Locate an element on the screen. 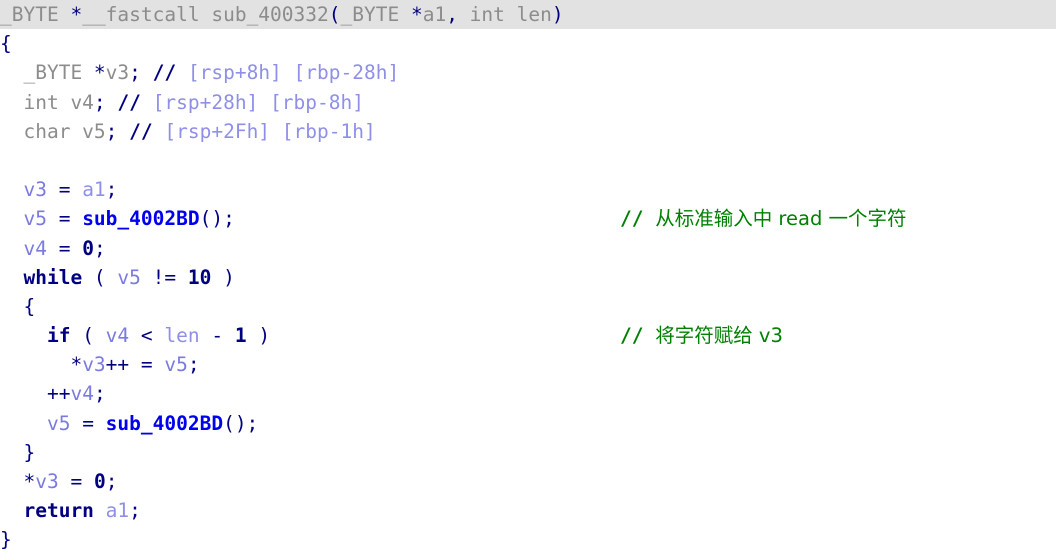 The image size is (1056, 555). code-token: __fastcall is located at coordinates (147, 14).